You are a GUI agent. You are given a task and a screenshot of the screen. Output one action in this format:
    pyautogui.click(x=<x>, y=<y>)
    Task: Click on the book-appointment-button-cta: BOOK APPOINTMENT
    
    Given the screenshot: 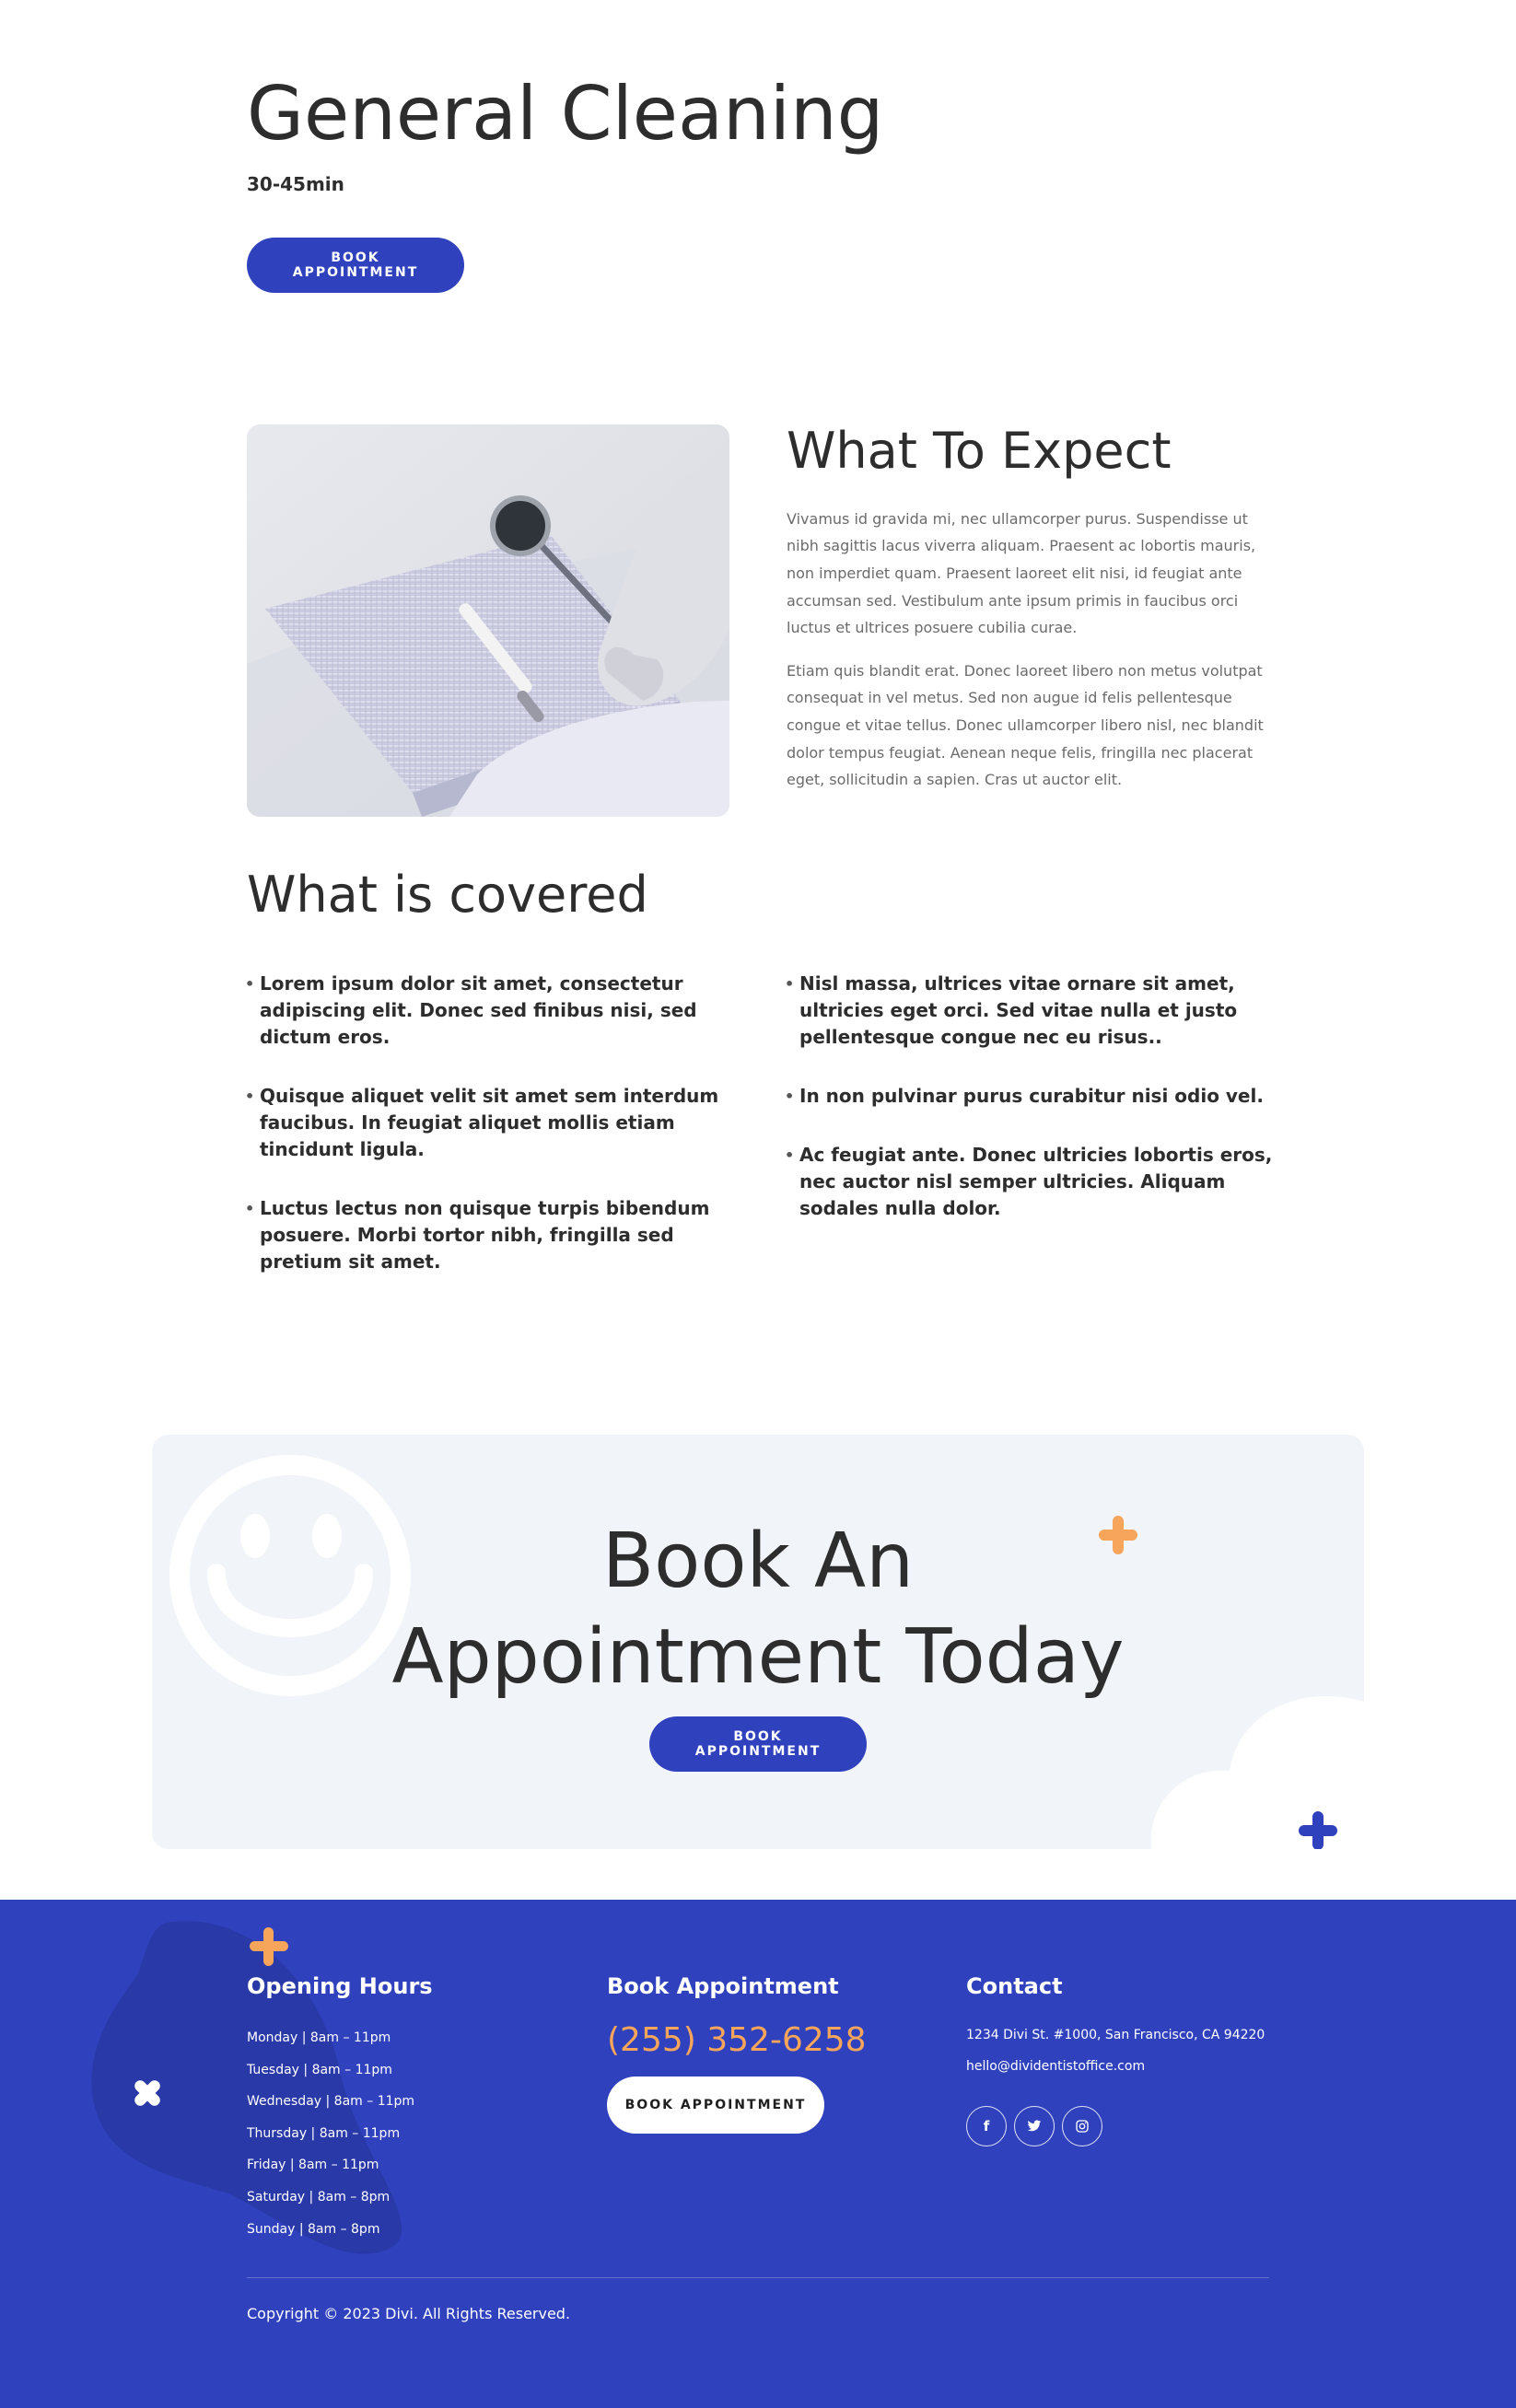 What is the action you would take?
    pyautogui.click(x=758, y=1744)
    